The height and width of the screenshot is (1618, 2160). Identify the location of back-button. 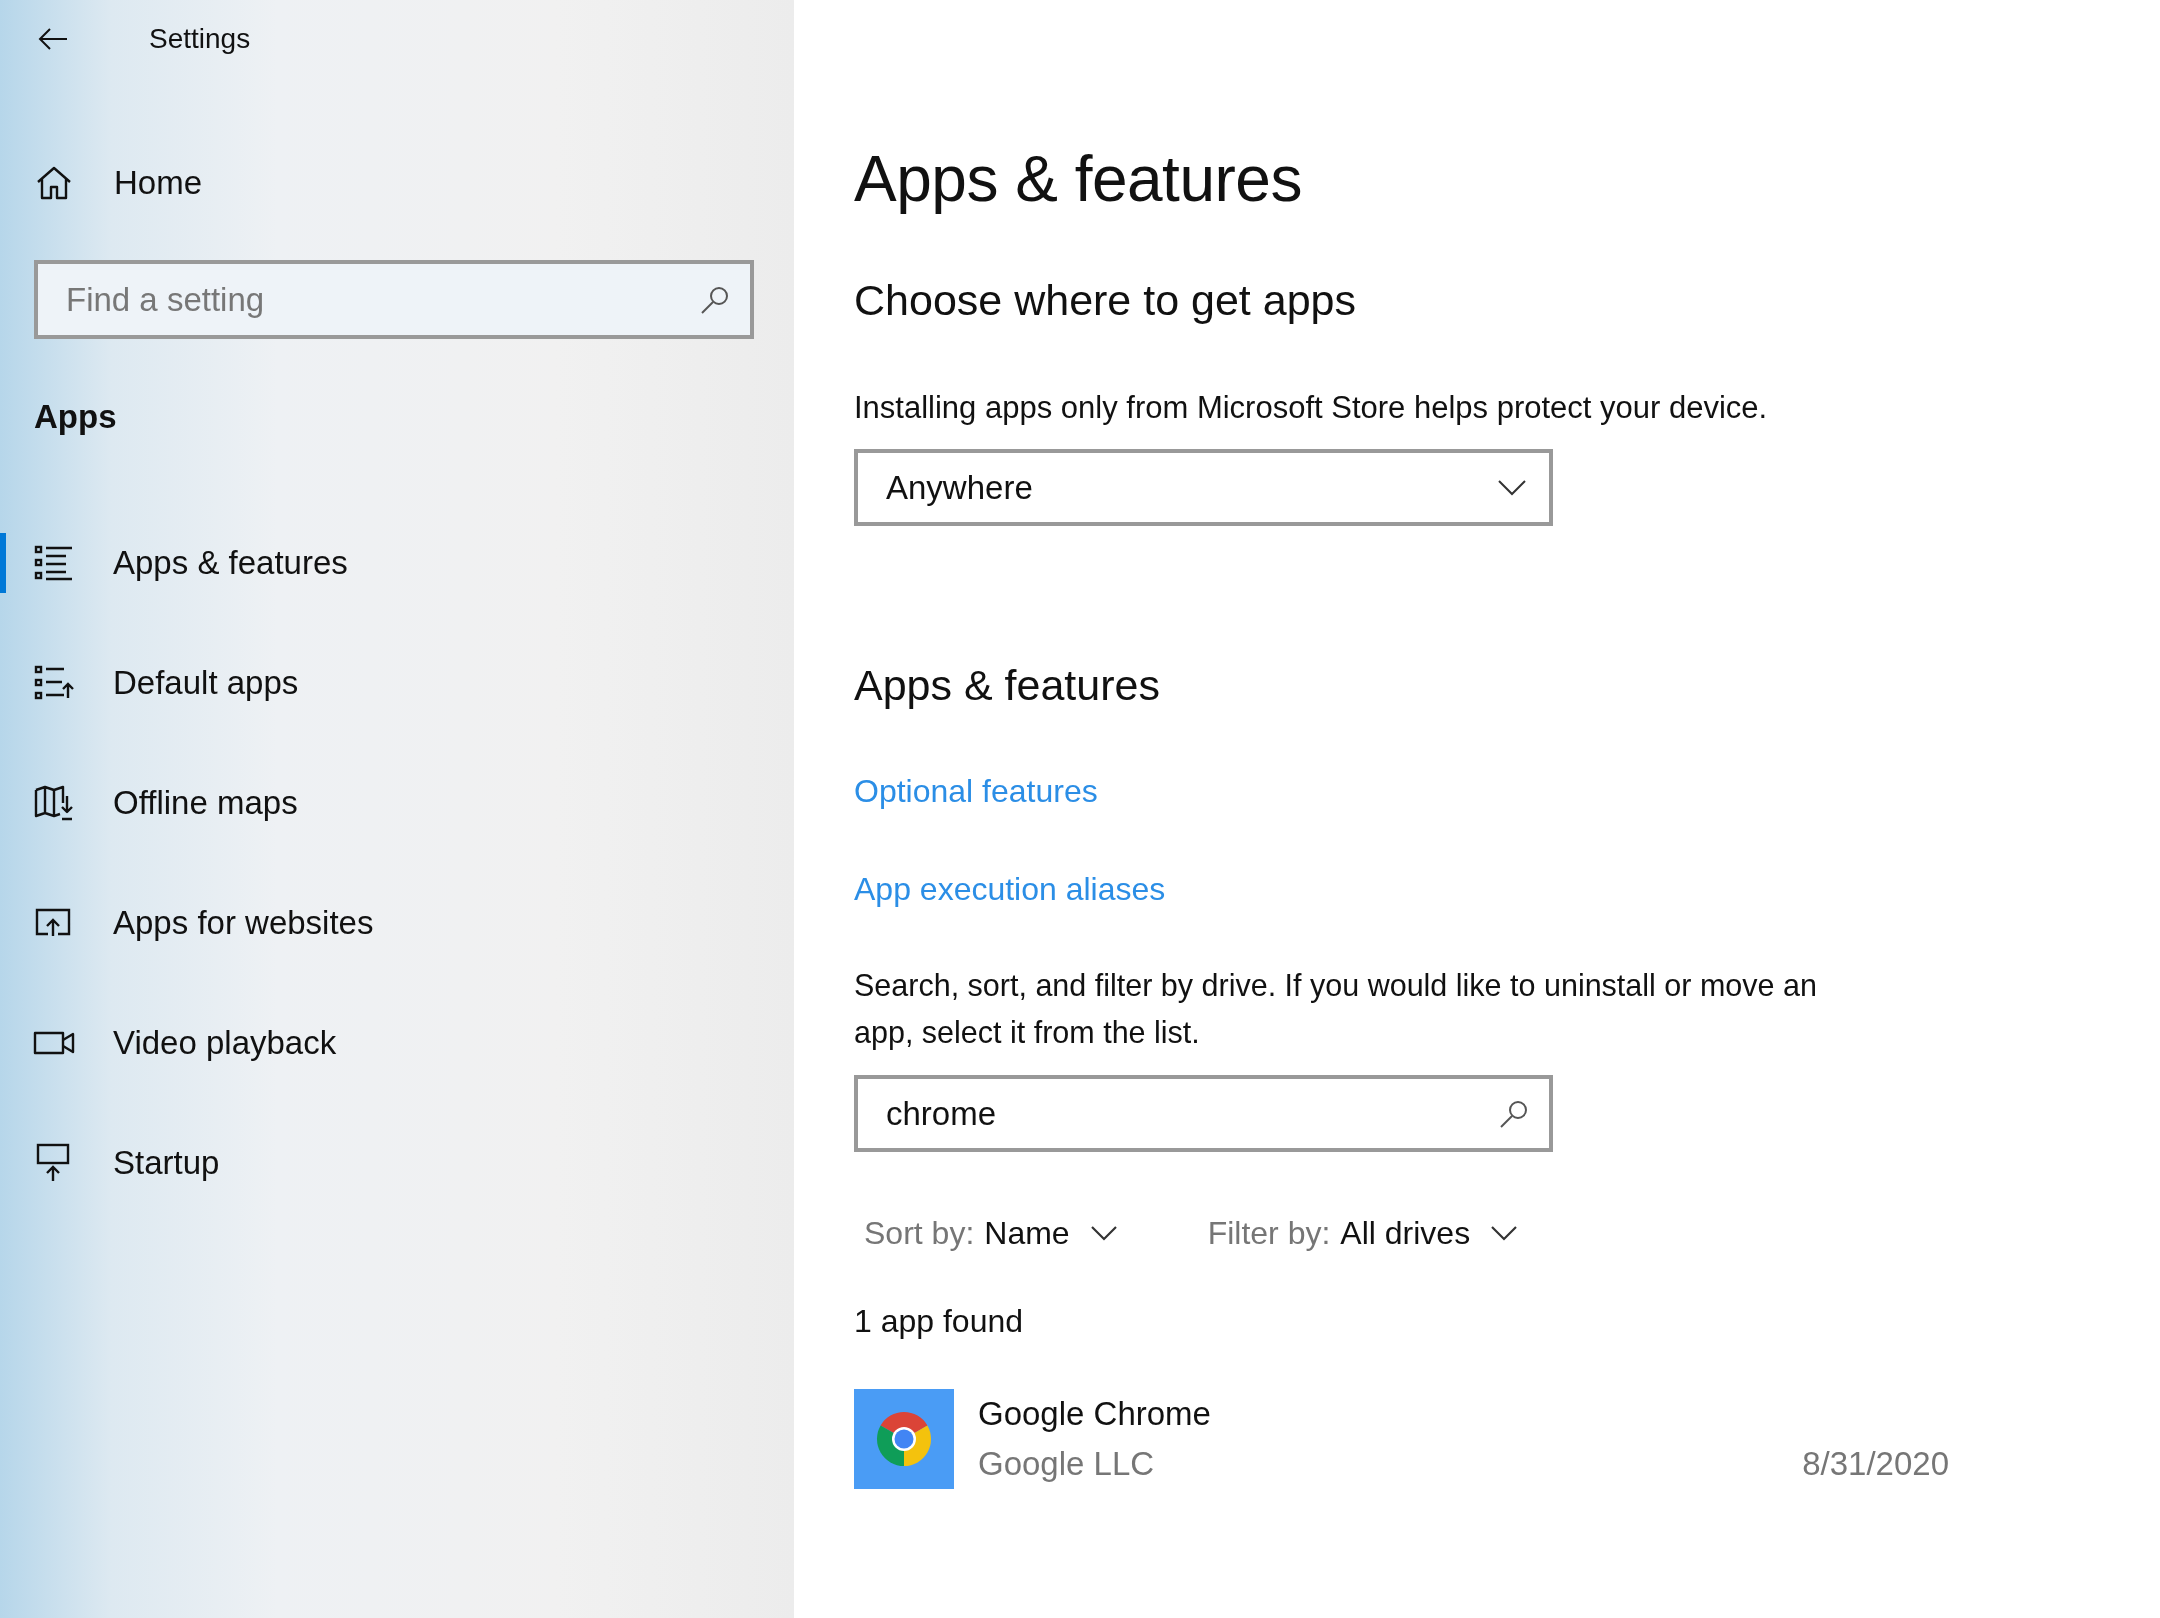
(54, 39).